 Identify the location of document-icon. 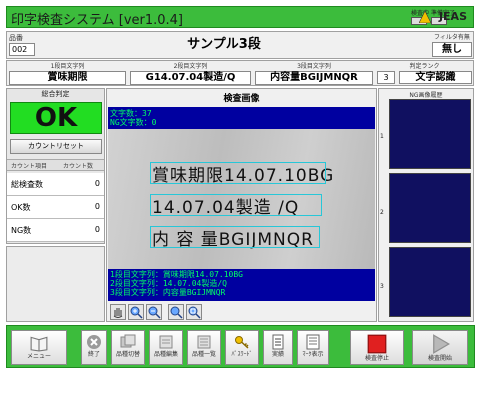
(278, 342).